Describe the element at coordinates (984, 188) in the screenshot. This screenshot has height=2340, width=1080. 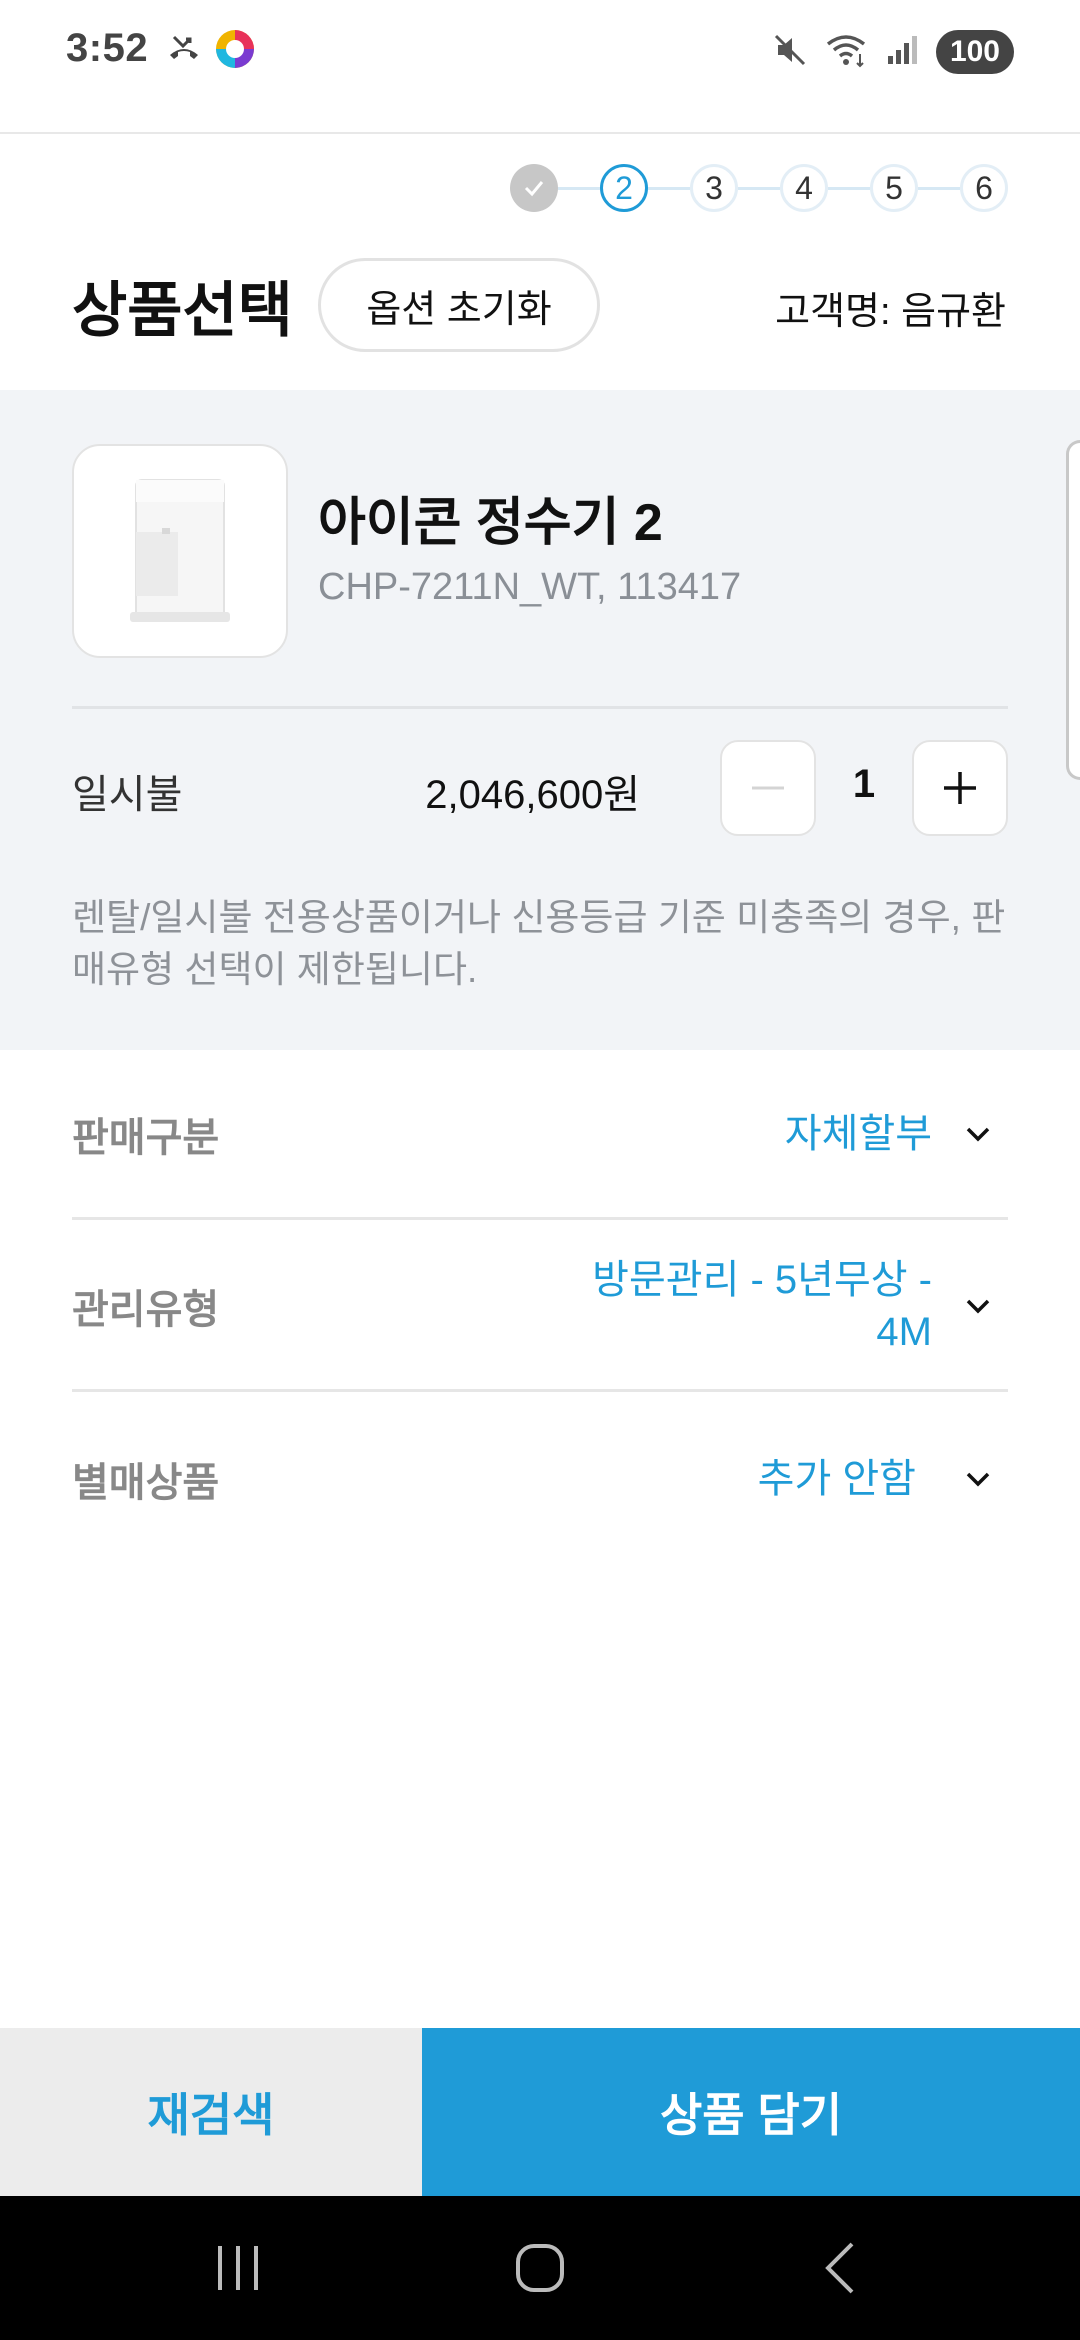
I see `step-6: 6` at that location.